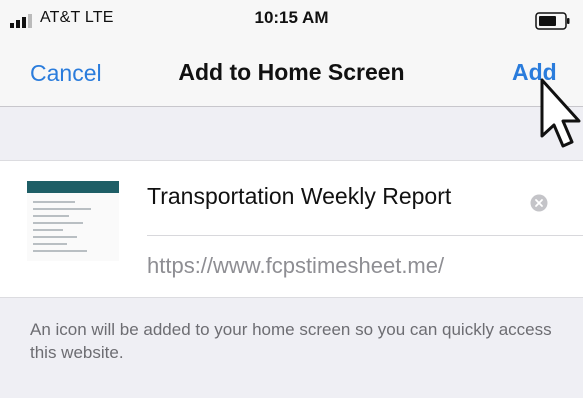 Image resolution: width=583 pixels, height=398 pixels. Describe the element at coordinates (299, 196) in the screenshot. I see `bookmark-title-input: Transportation Weekly Report` at that location.